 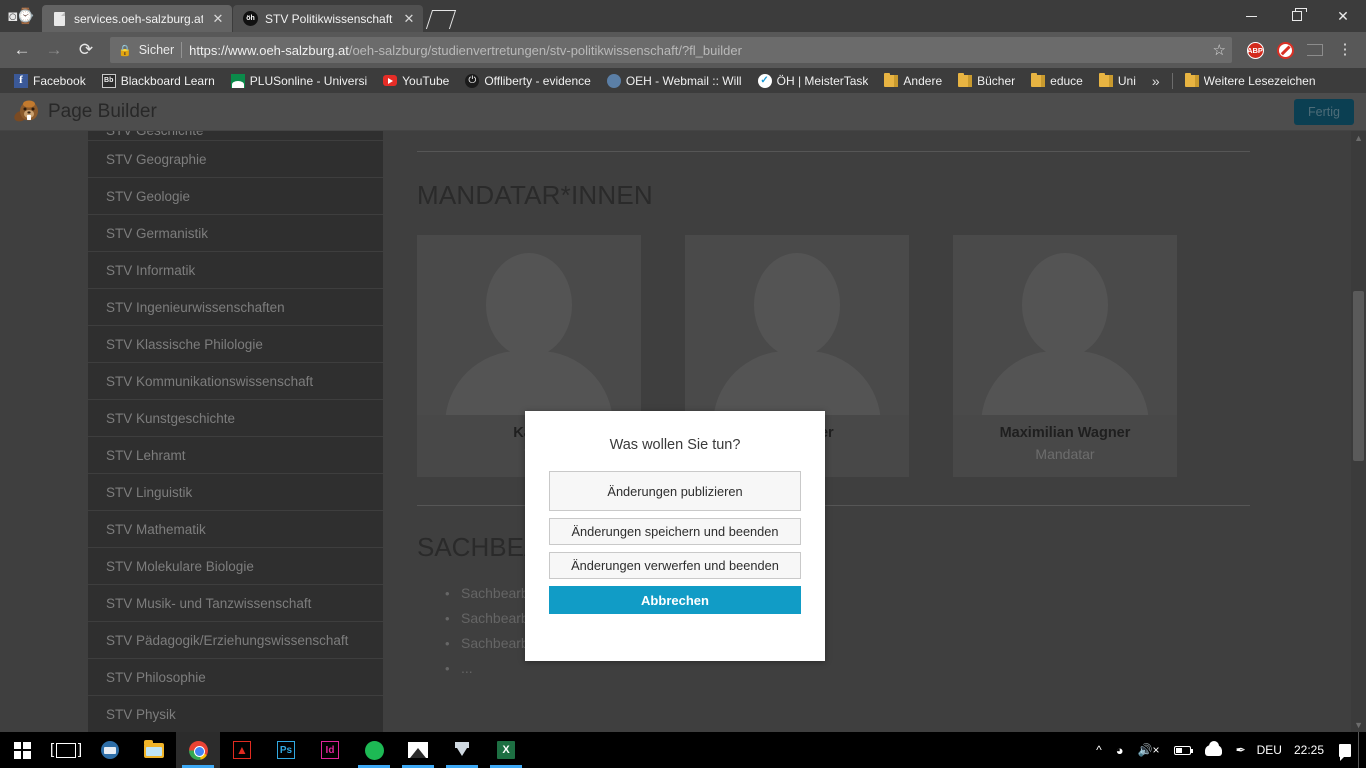 What do you see at coordinates (1285, 50) in the screenshot?
I see `no-entry-icon` at bounding box center [1285, 50].